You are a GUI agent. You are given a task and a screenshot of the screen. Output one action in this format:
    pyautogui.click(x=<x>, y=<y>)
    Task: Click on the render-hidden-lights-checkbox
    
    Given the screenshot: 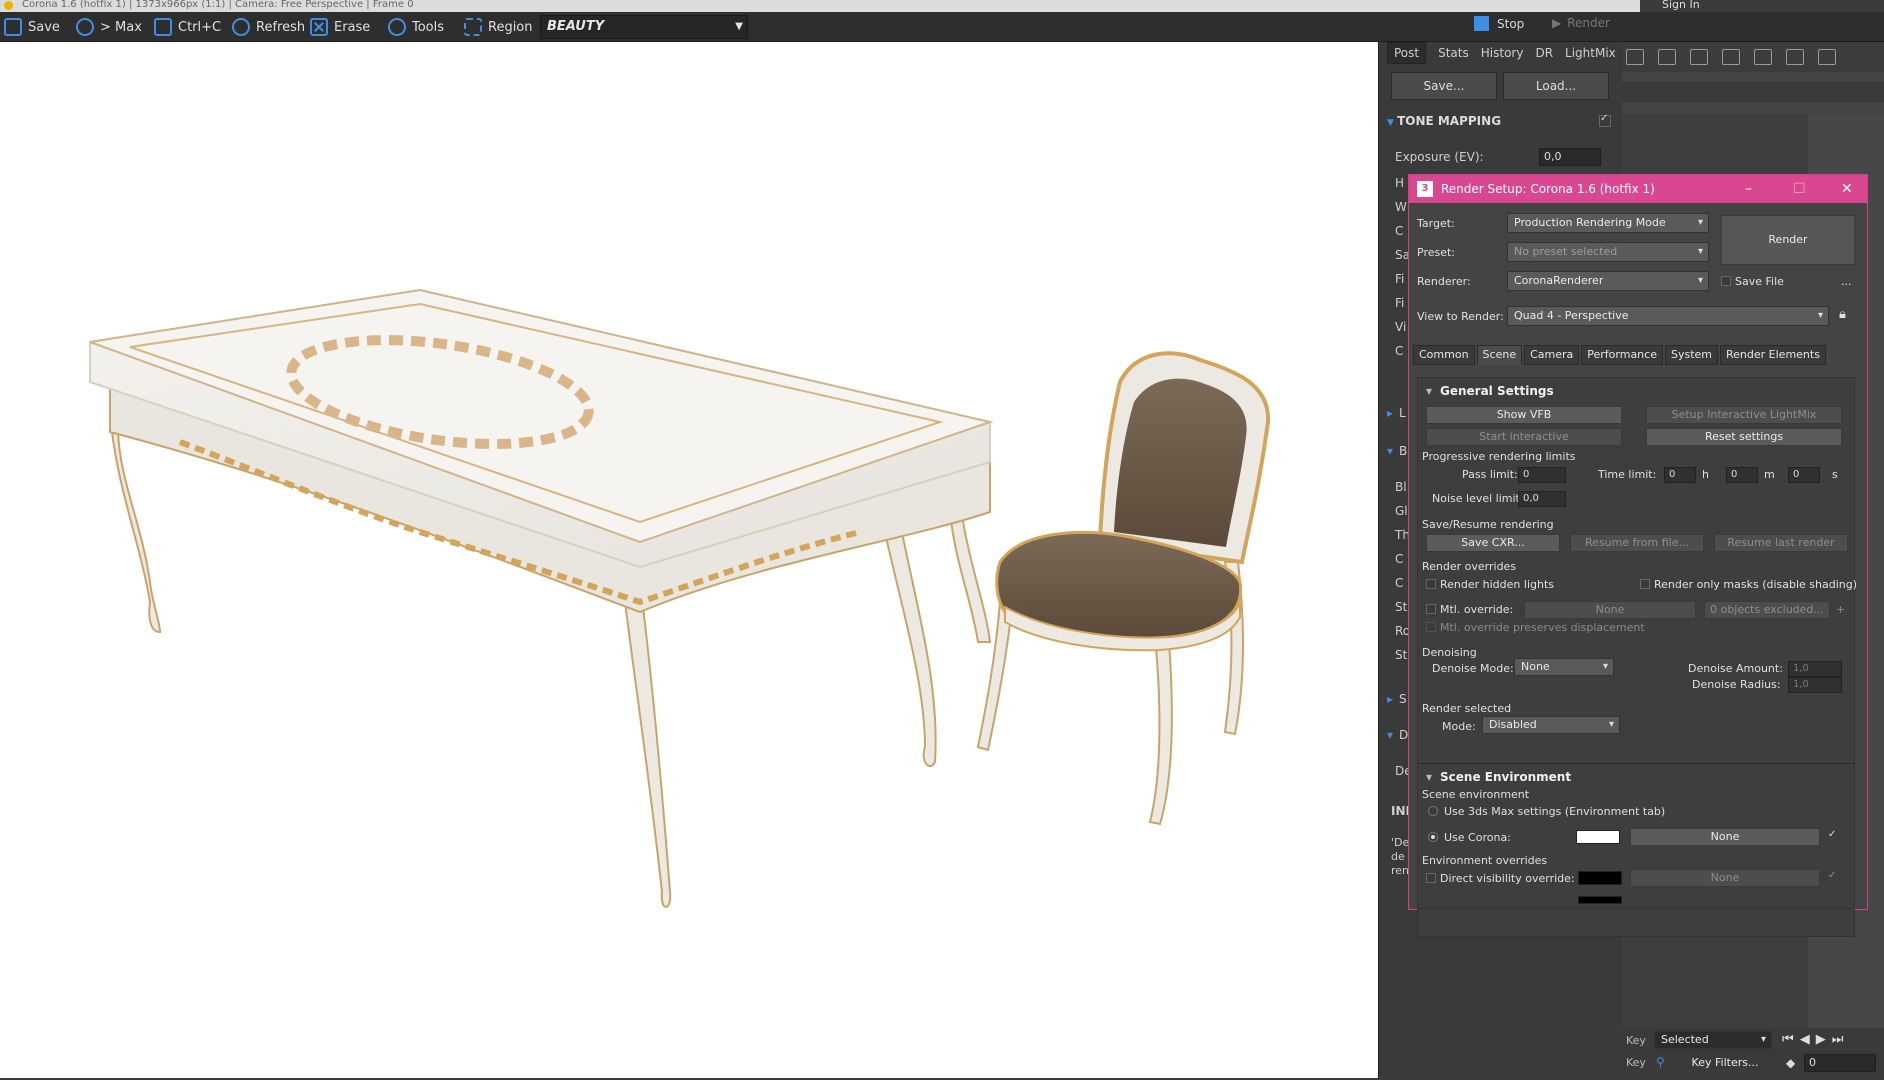 What is the action you would take?
    pyautogui.click(x=1431, y=584)
    